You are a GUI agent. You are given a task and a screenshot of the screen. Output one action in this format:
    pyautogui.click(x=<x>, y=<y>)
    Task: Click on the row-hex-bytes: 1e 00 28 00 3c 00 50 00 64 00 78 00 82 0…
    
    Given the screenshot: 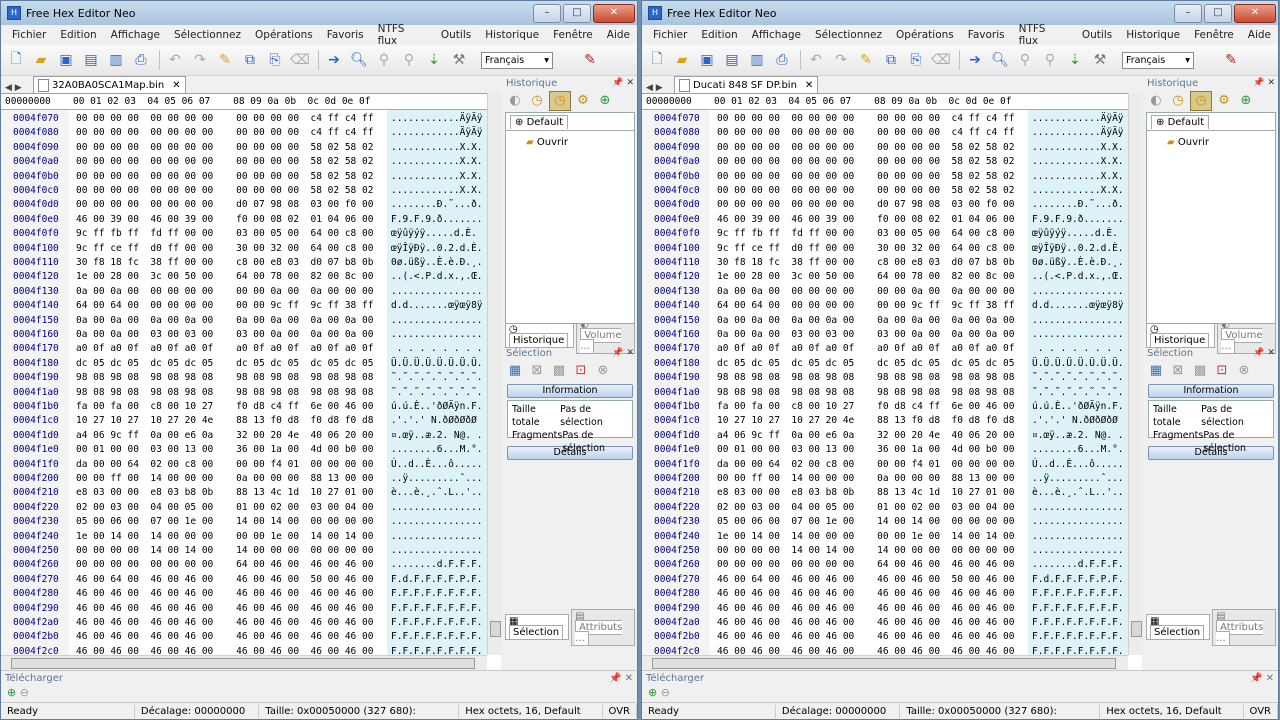 What is the action you would take?
    pyautogui.click(x=224, y=276)
    